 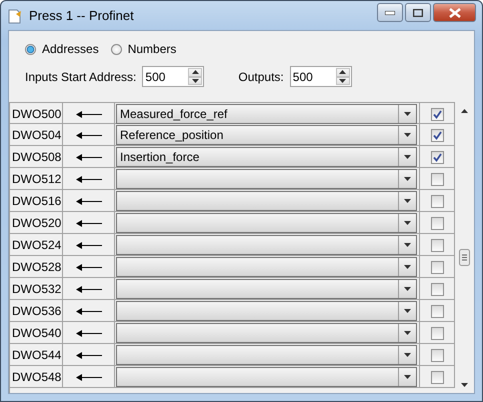 I want to click on close-icon, so click(x=454, y=13).